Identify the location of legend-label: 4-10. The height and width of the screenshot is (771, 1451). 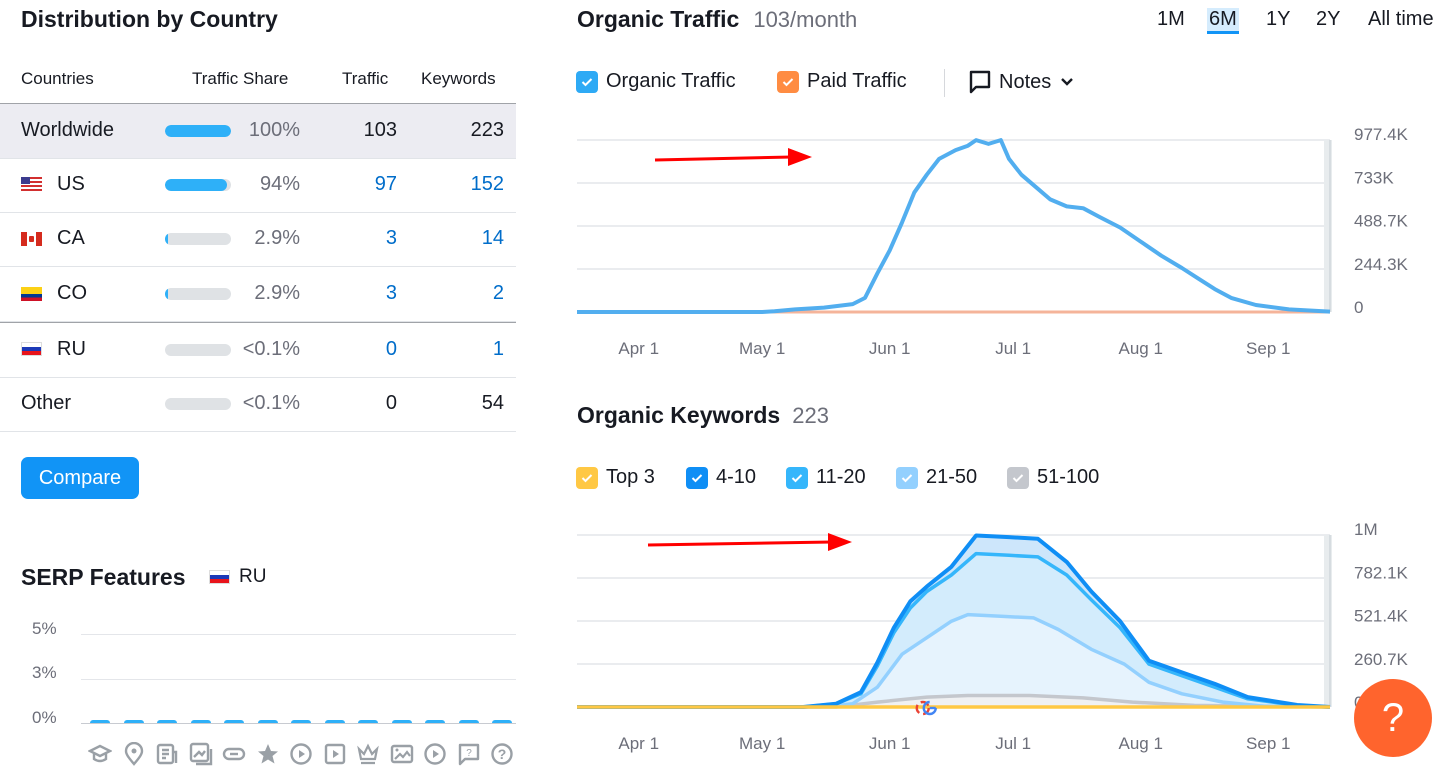
(736, 477).